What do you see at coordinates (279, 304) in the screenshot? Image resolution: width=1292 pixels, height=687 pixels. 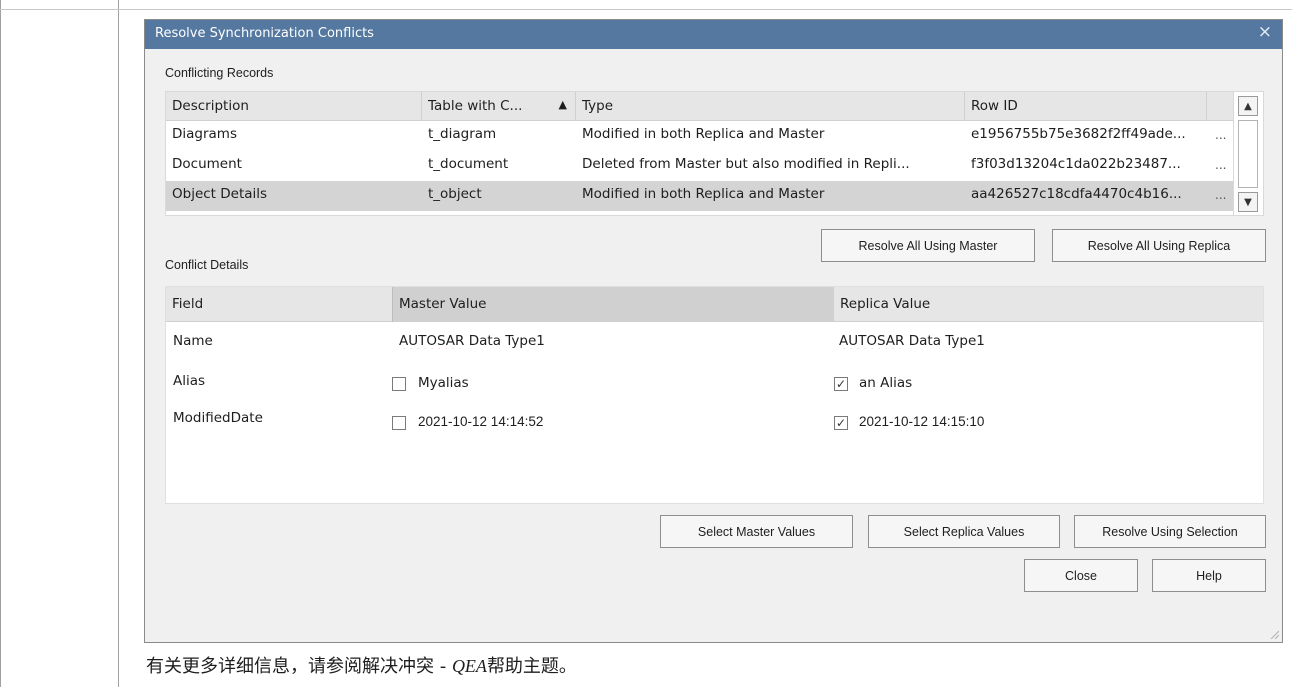 I see `column-header-field: Field` at bounding box center [279, 304].